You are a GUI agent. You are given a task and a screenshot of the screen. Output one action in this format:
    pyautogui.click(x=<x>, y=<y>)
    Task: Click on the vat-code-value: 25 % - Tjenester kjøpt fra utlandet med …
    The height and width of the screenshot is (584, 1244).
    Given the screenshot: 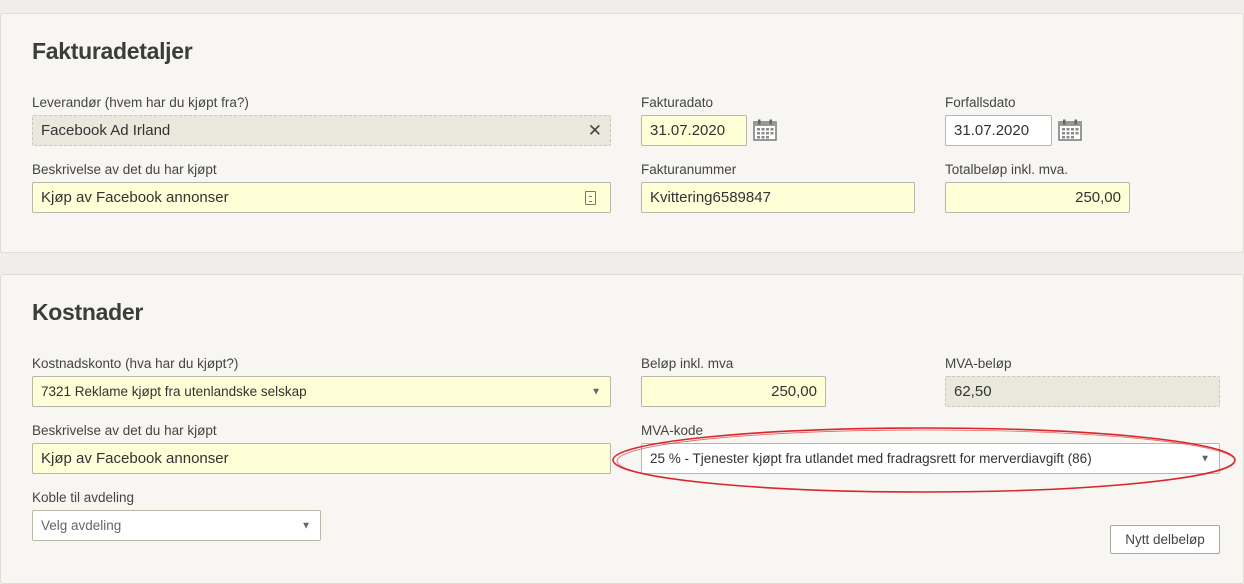 What is the action you would take?
    pyautogui.click(x=871, y=458)
    